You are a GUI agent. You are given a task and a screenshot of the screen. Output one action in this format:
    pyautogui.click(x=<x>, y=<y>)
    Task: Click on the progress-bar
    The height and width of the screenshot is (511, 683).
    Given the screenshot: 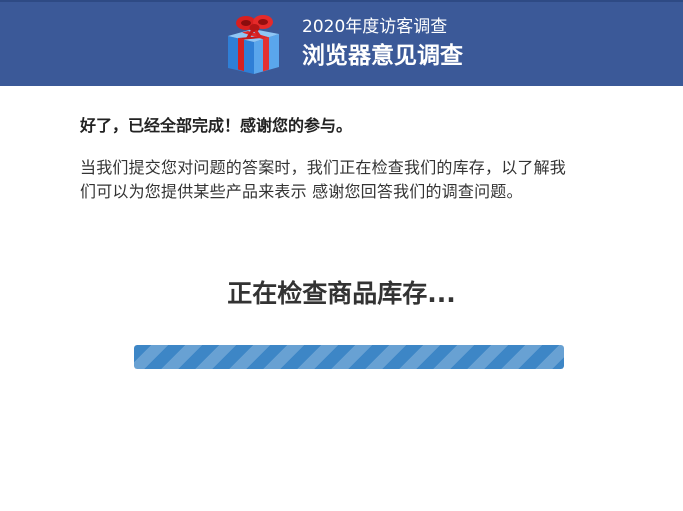 What is the action you would take?
    pyautogui.click(x=349, y=357)
    